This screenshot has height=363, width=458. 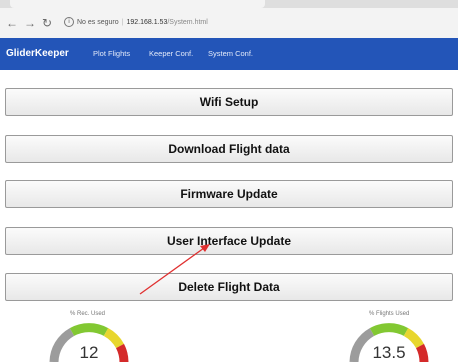 I want to click on gauge-label-flights-used: % Flights Used, so click(x=389, y=314).